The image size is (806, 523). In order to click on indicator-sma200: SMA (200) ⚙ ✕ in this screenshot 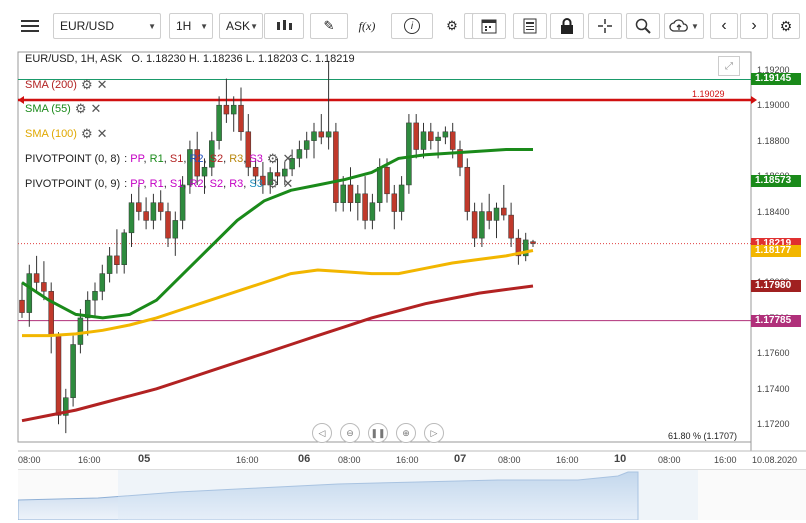, I will do `click(66, 85)`.